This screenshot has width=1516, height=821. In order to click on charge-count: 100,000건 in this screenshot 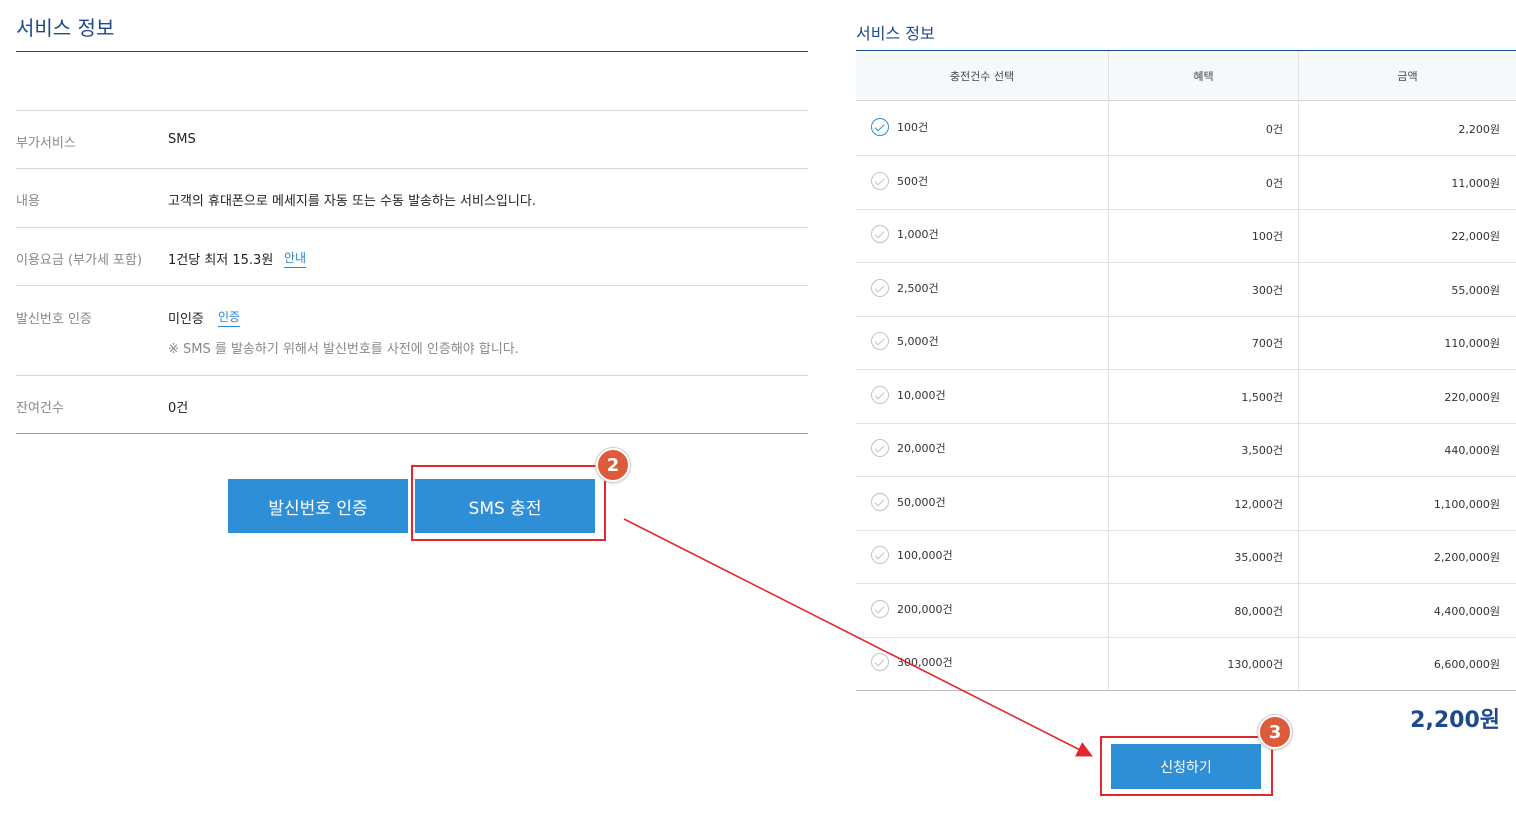, I will do `click(925, 555)`.